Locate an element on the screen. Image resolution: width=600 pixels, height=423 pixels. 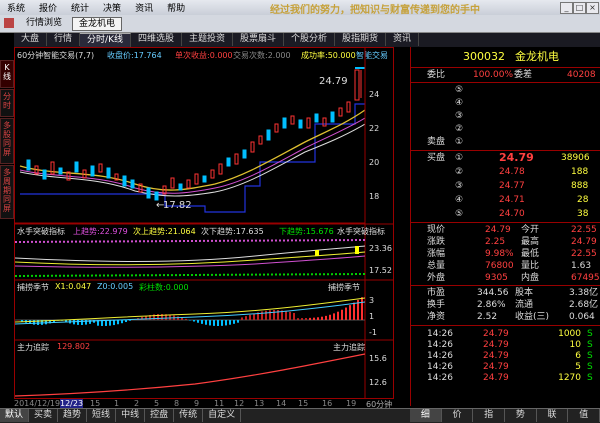
btab-trade: 买卖 is located at coordinates (44, 415).